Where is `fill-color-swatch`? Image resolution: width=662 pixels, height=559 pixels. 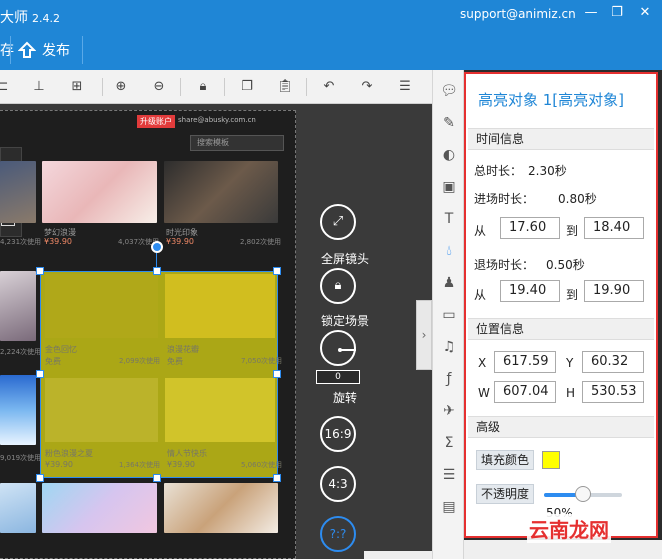
fill-color-swatch is located at coordinates (551, 460).